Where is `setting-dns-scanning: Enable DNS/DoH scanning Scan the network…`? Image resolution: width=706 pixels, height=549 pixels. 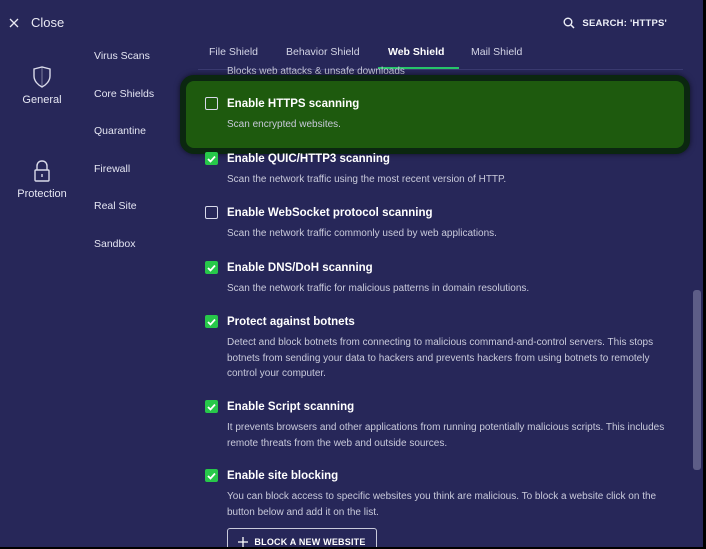
setting-dns-scanning: Enable DNS/DoH scanning Scan the network… is located at coordinates (440, 279).